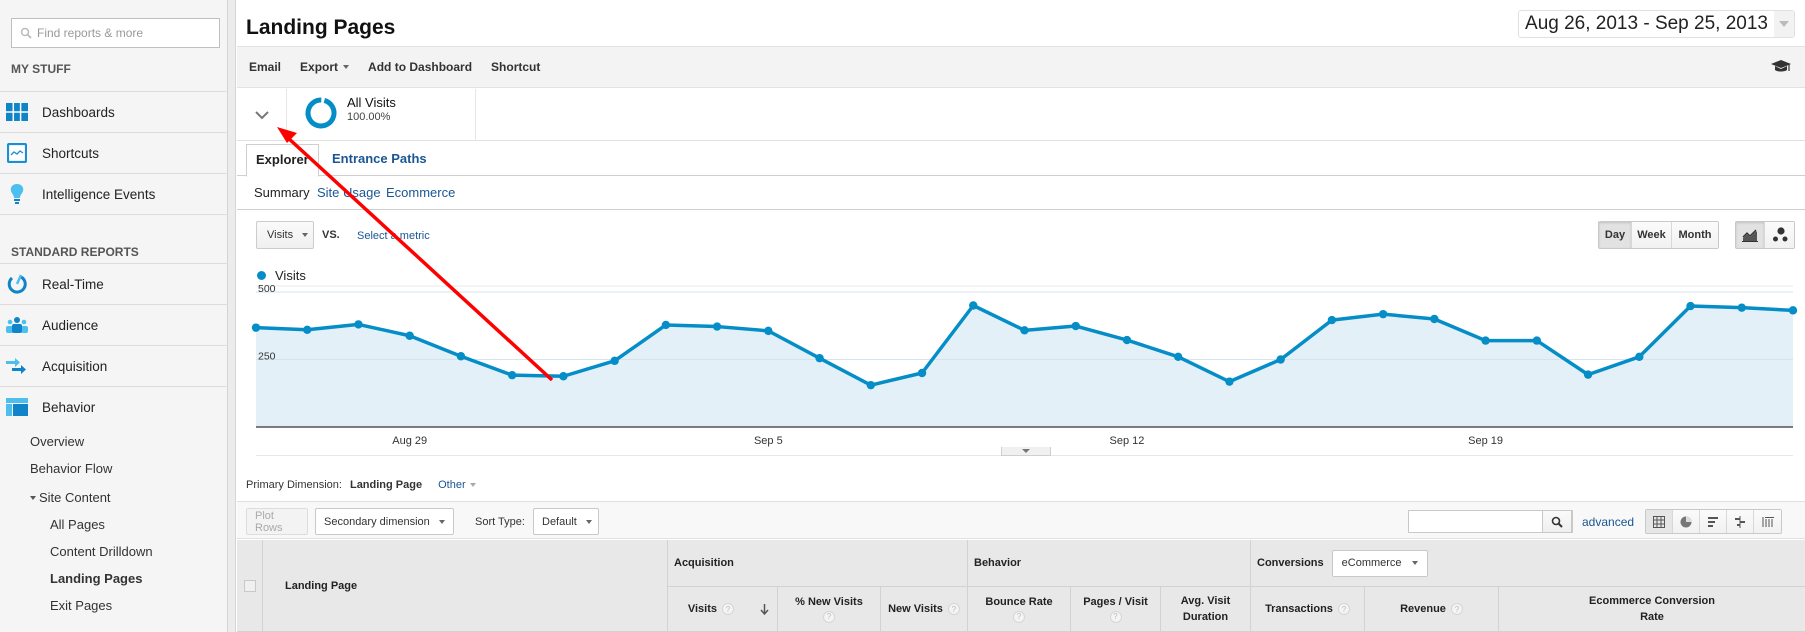 The height and width of the screenshot is (632, 1805). I want to click on pct-new-visits-column-header: % New Visits?, so click(829, 609).